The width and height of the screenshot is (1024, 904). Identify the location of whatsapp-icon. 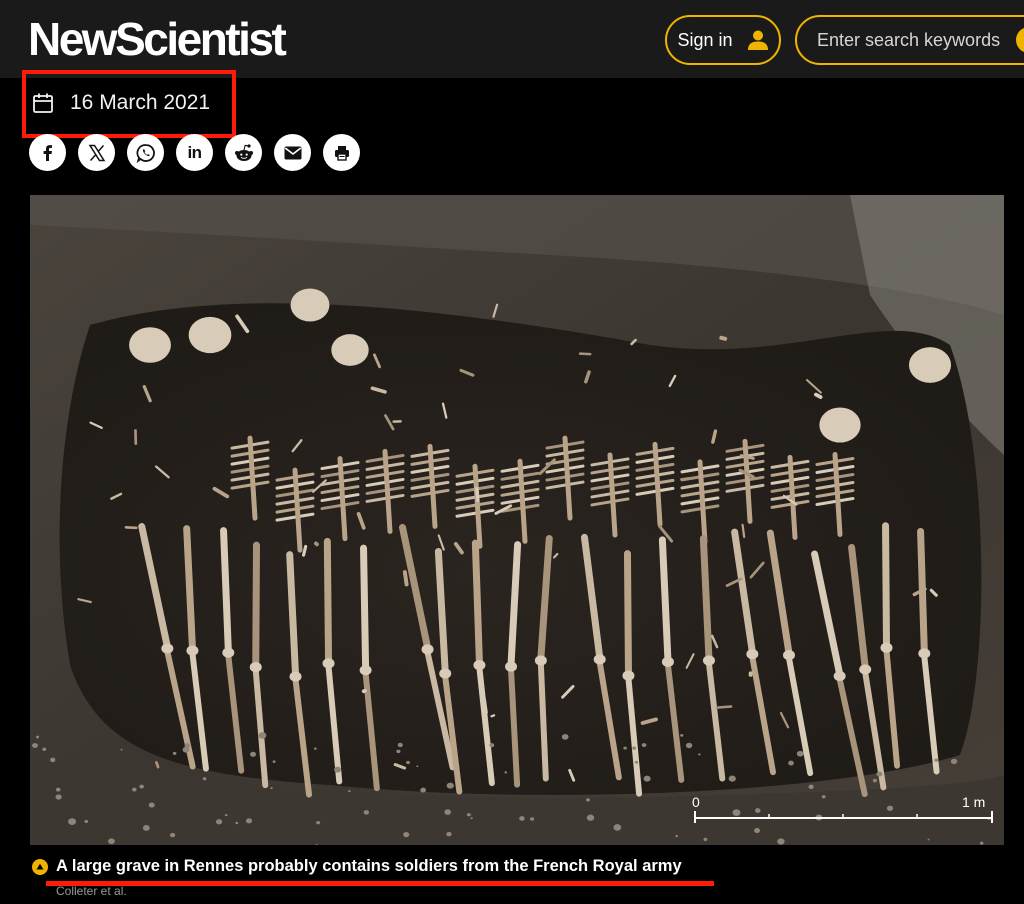
(145, 152).